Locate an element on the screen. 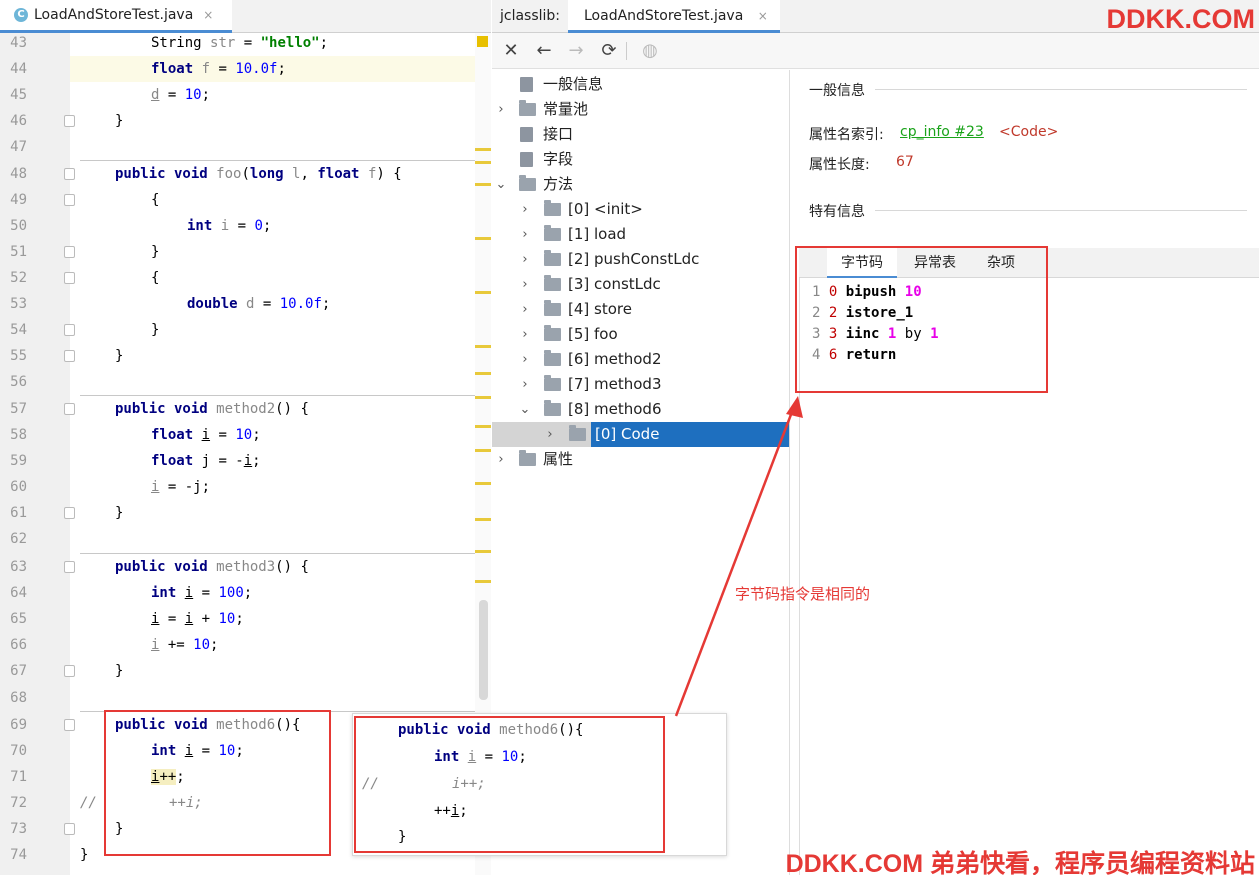 The width and height of the screenshot is (1259, 875). tree-node-interfaces: 接口 is located at coordinates (641, 134).